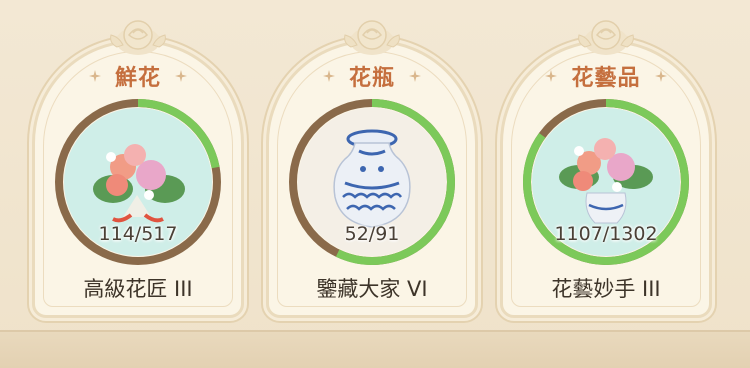 The width and height of the screenshot is (750, 368). What do you see at coordinates (606, 289) in the screenshot?
I see `rank-title: 花藝妙手 III` at bounding box center [606, 289].